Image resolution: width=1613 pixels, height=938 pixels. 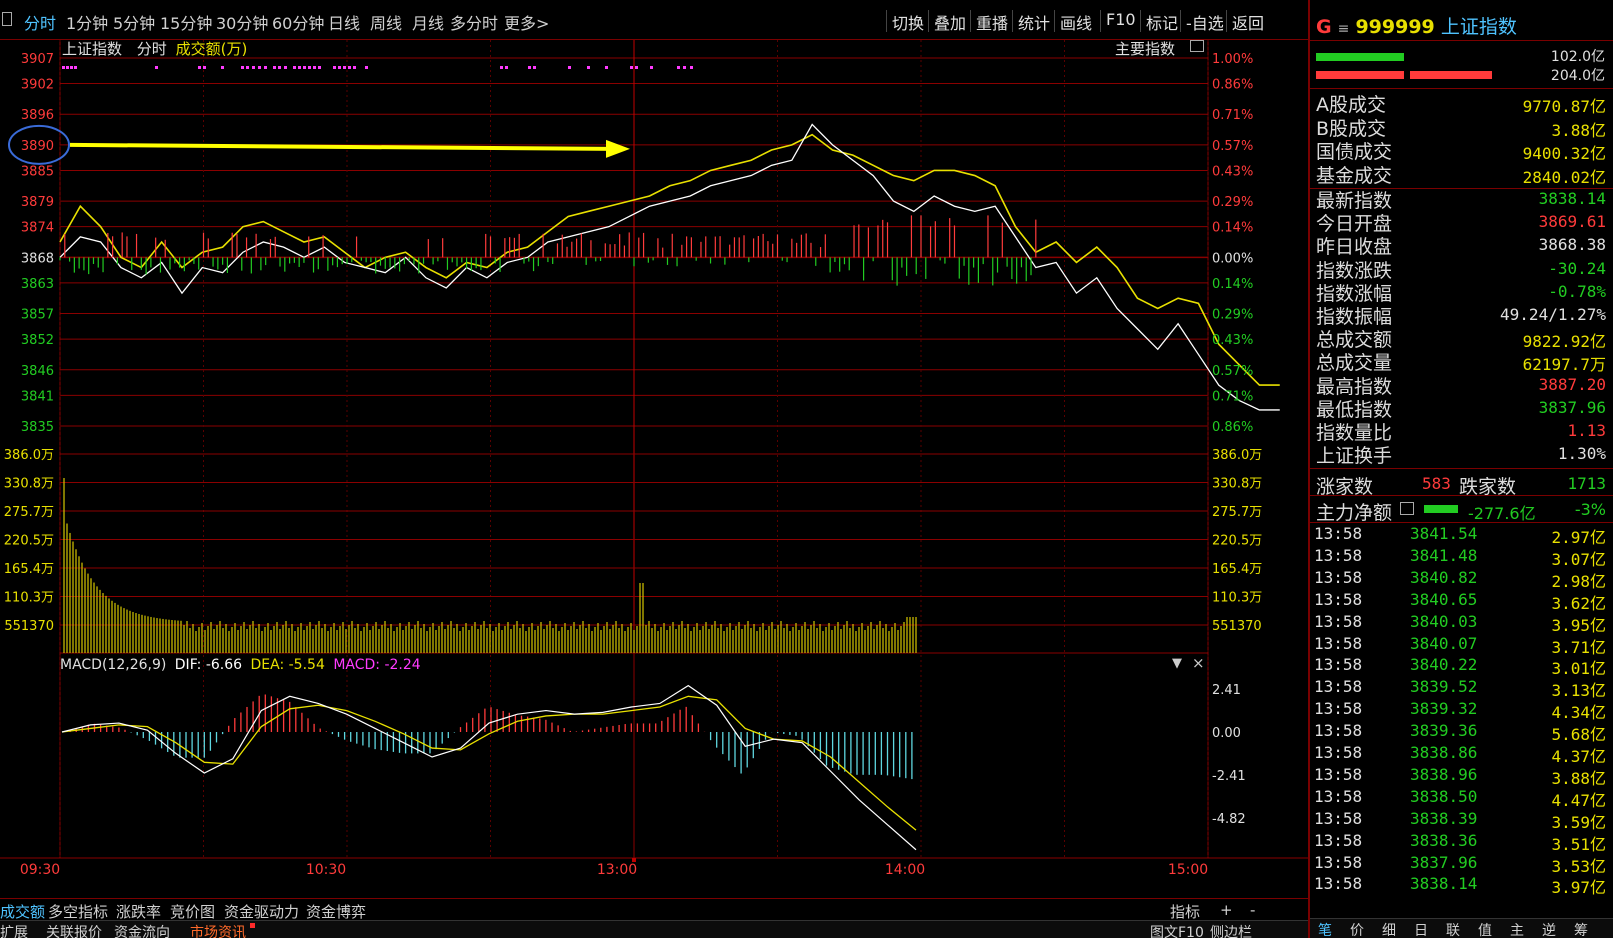 What do you see at coordinates (1462, 645) in the screenshot?
I see `tick-row: 13:58 3840.07 3.71亿` at bounding box center [1462, 645].